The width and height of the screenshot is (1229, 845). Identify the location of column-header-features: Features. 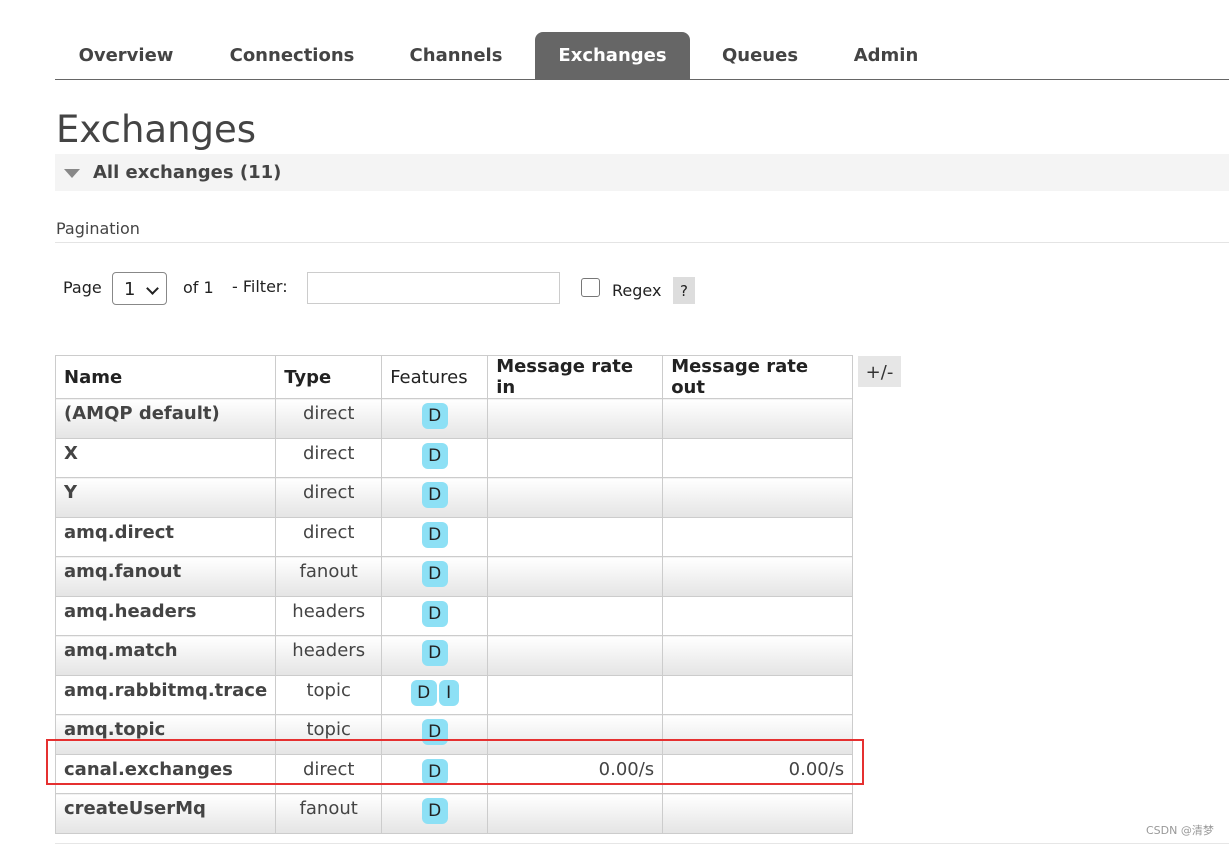
(435, 377).